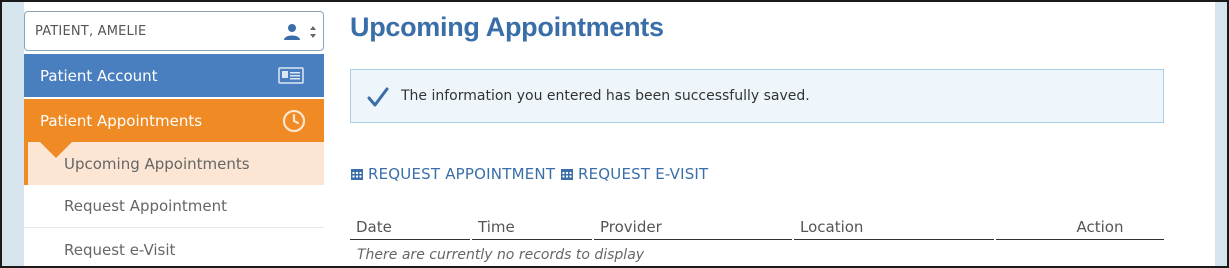  Describe the element at coordinates (120, 249) in the screenshot. I see `sidebar-subitem-label: Request e-Visit` at that location.